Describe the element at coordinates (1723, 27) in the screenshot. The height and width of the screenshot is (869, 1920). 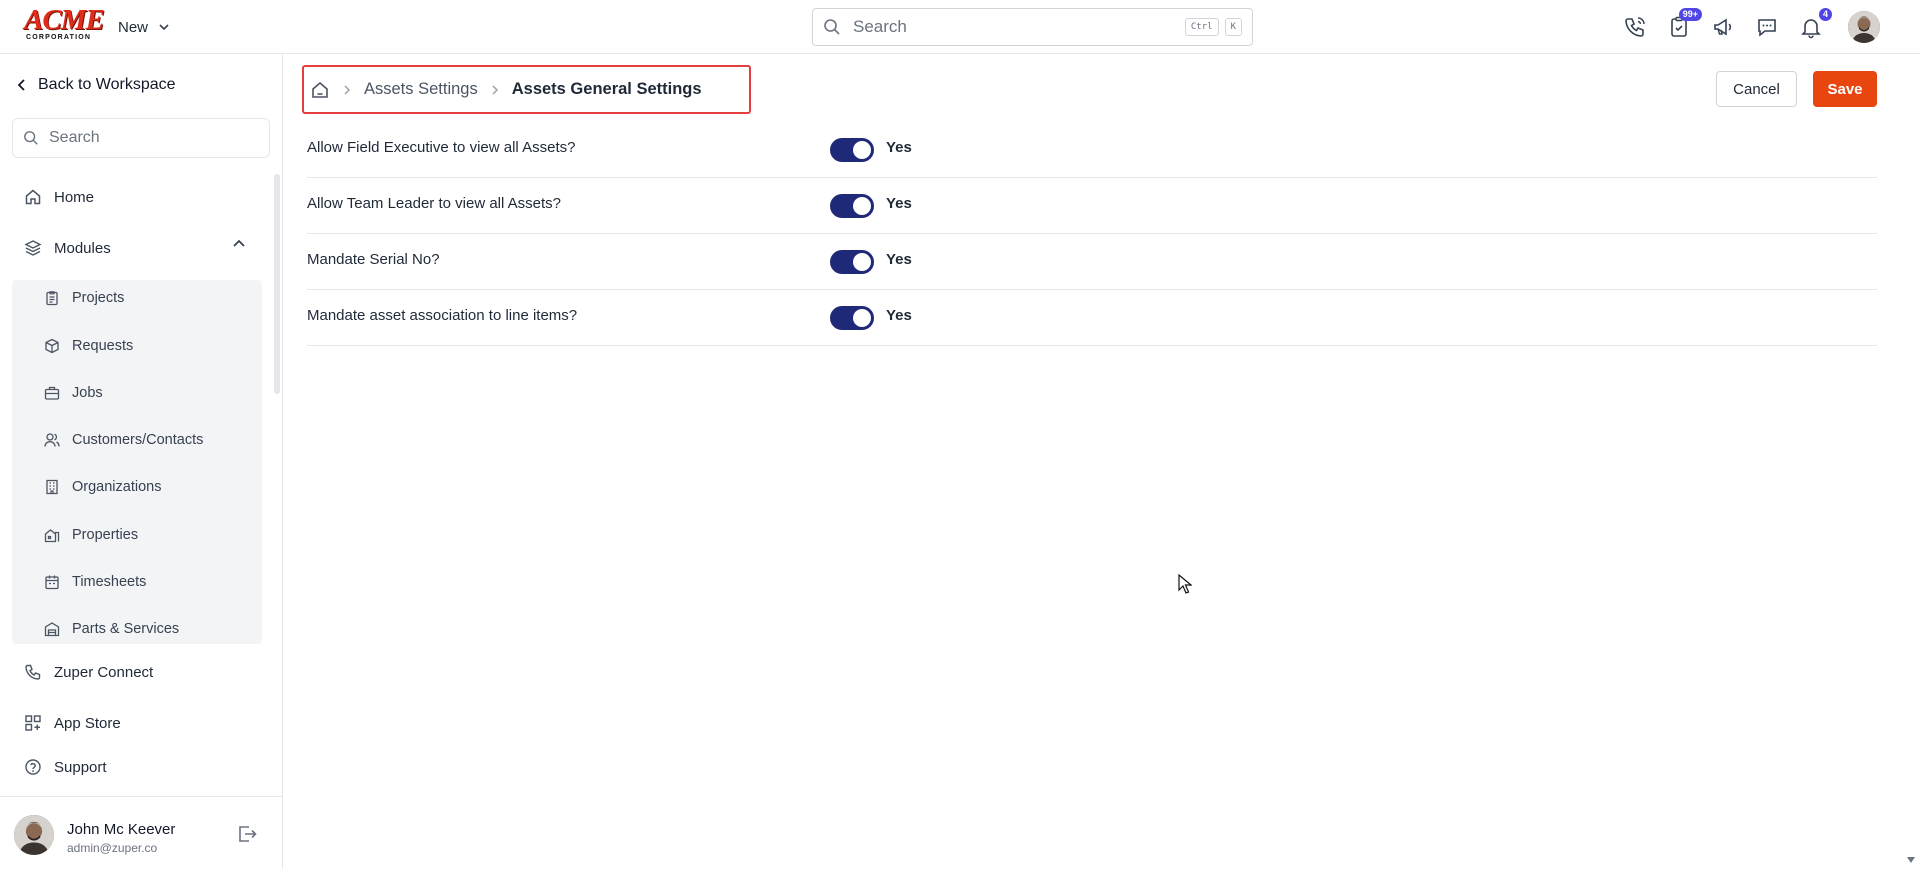
I see `megaphone-icon` at that location.